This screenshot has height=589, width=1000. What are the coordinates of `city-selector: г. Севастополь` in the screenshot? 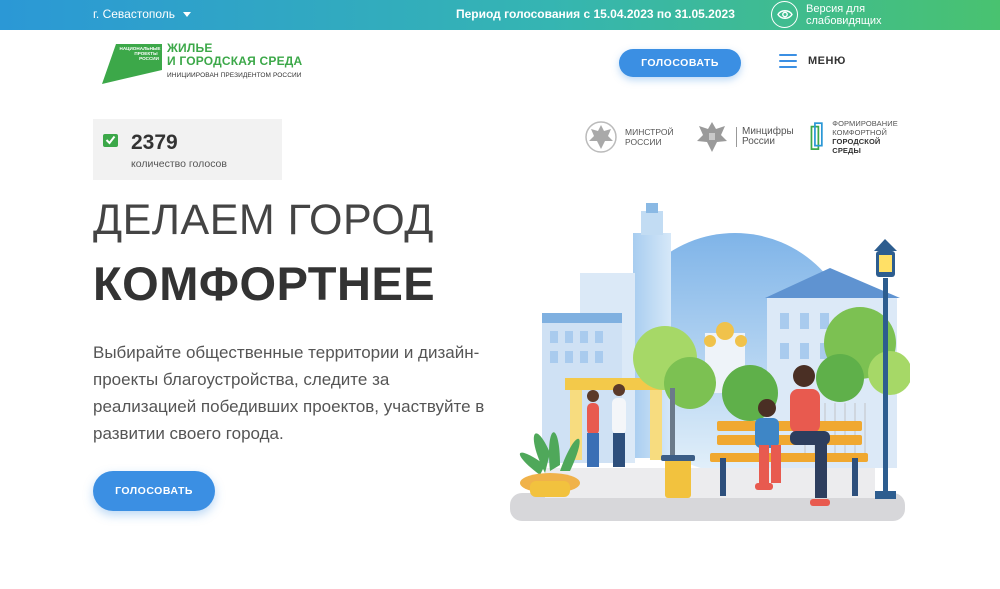 It's located at (142, 14).